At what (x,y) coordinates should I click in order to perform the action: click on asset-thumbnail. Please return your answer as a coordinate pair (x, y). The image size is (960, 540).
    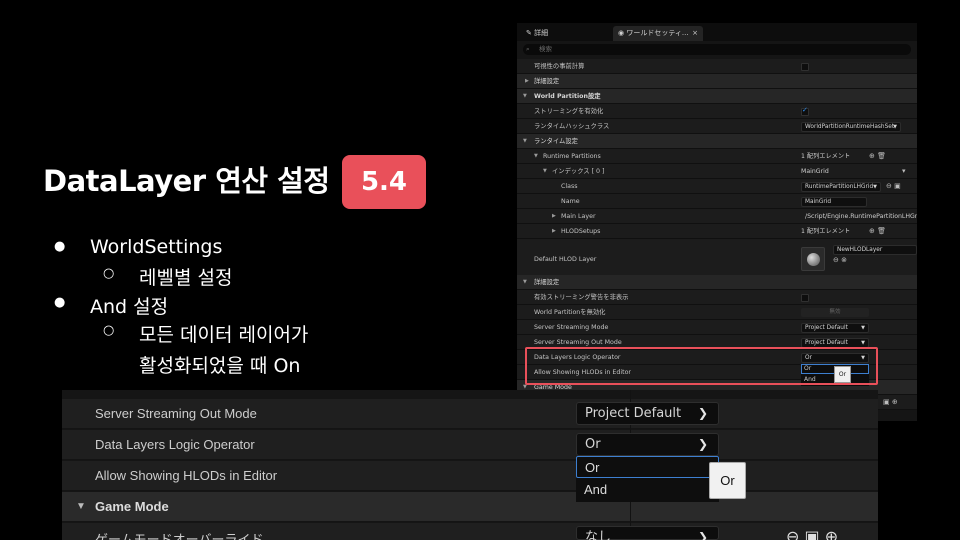
    Looking at the image, I should click on (813, 259).